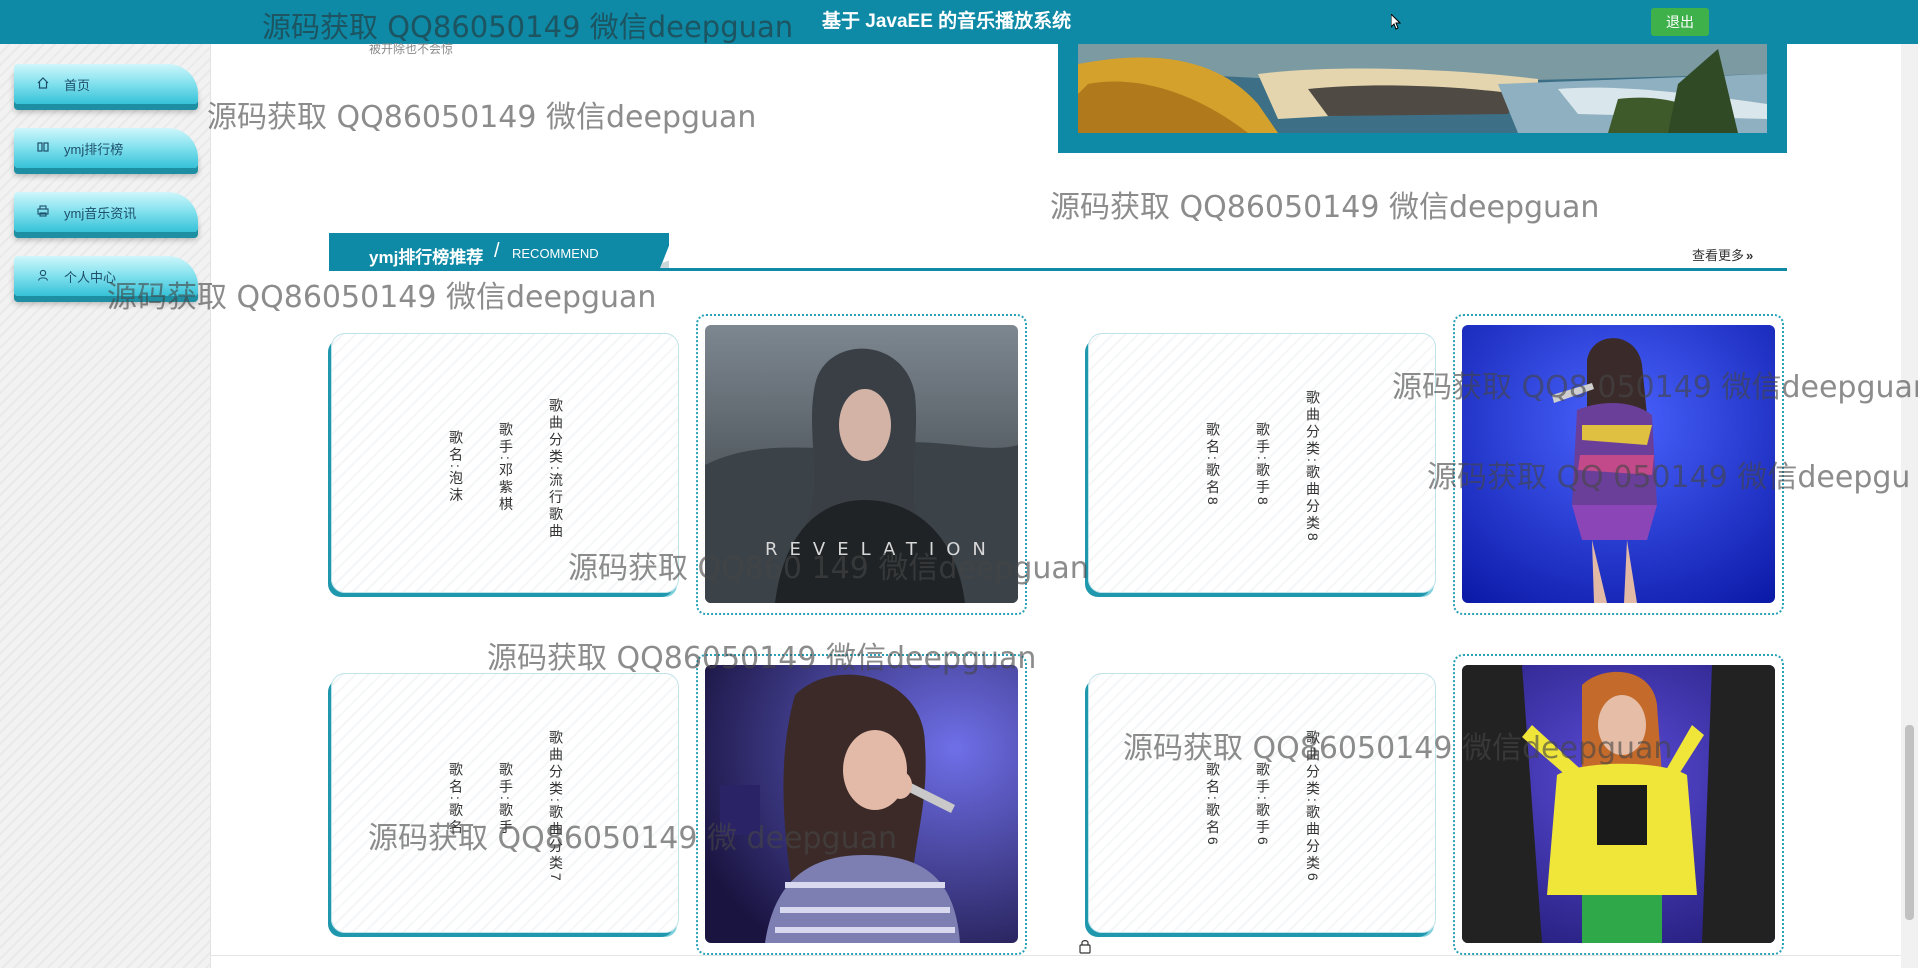  I want to click on section-subtitle: RECOMMEND, so click(555, 253).